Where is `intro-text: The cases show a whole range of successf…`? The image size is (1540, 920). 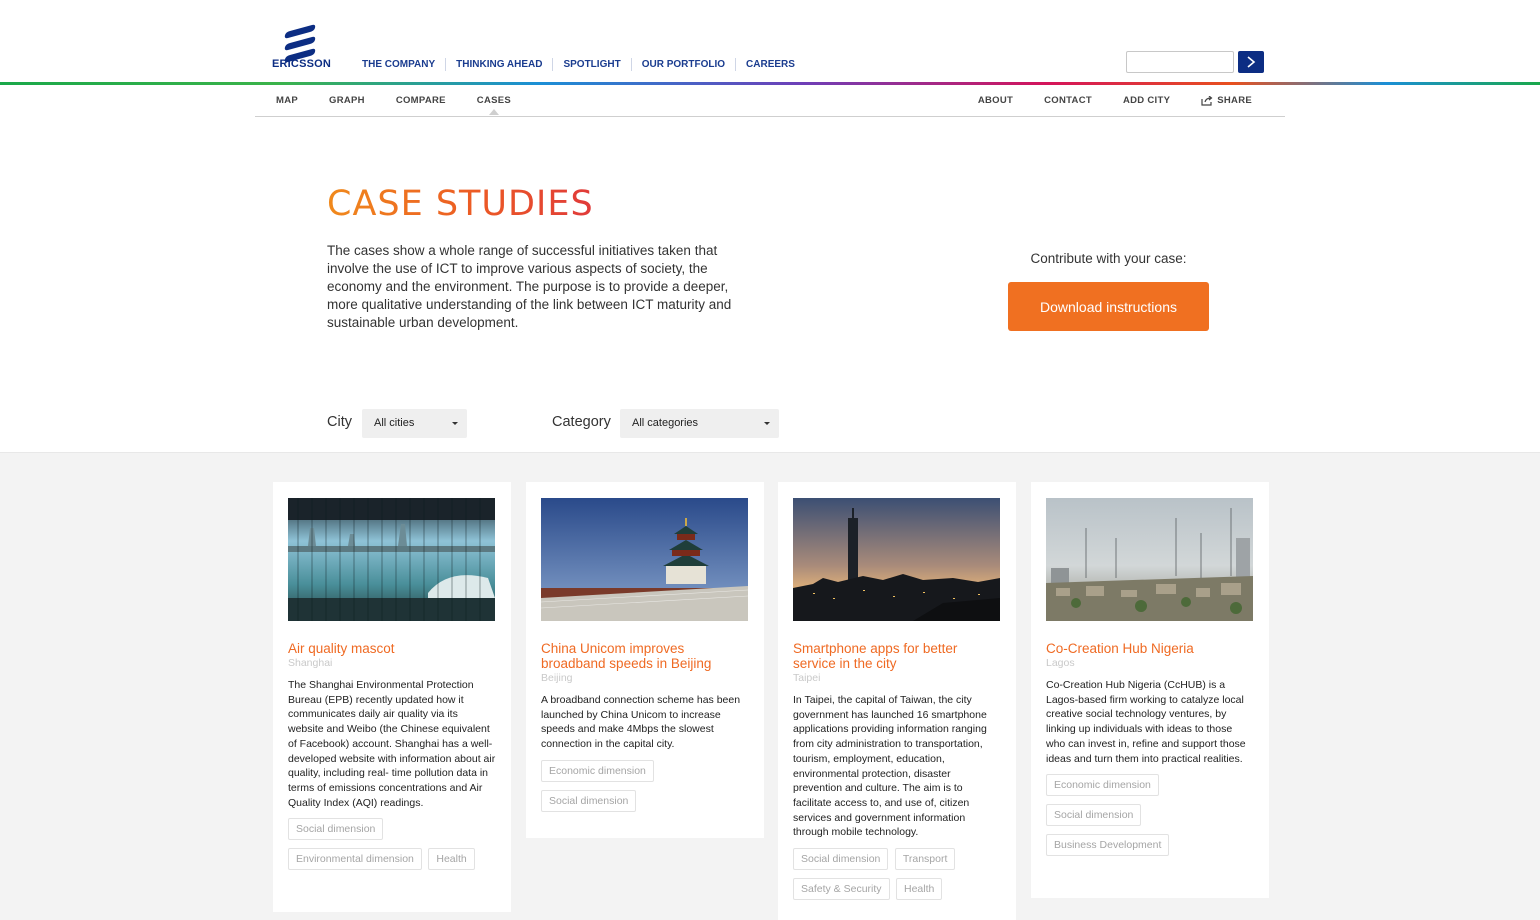
intro-text: The cases show a whole range of successf… is located at coordinates (529, 286).